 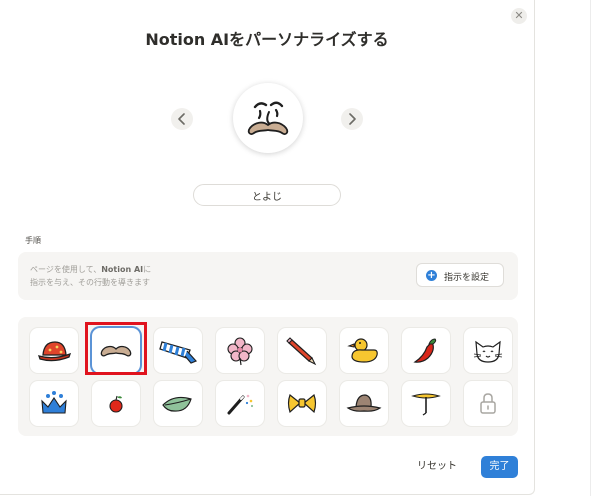 I want to click on previous-avatar-button, so click(x=182, y=119).